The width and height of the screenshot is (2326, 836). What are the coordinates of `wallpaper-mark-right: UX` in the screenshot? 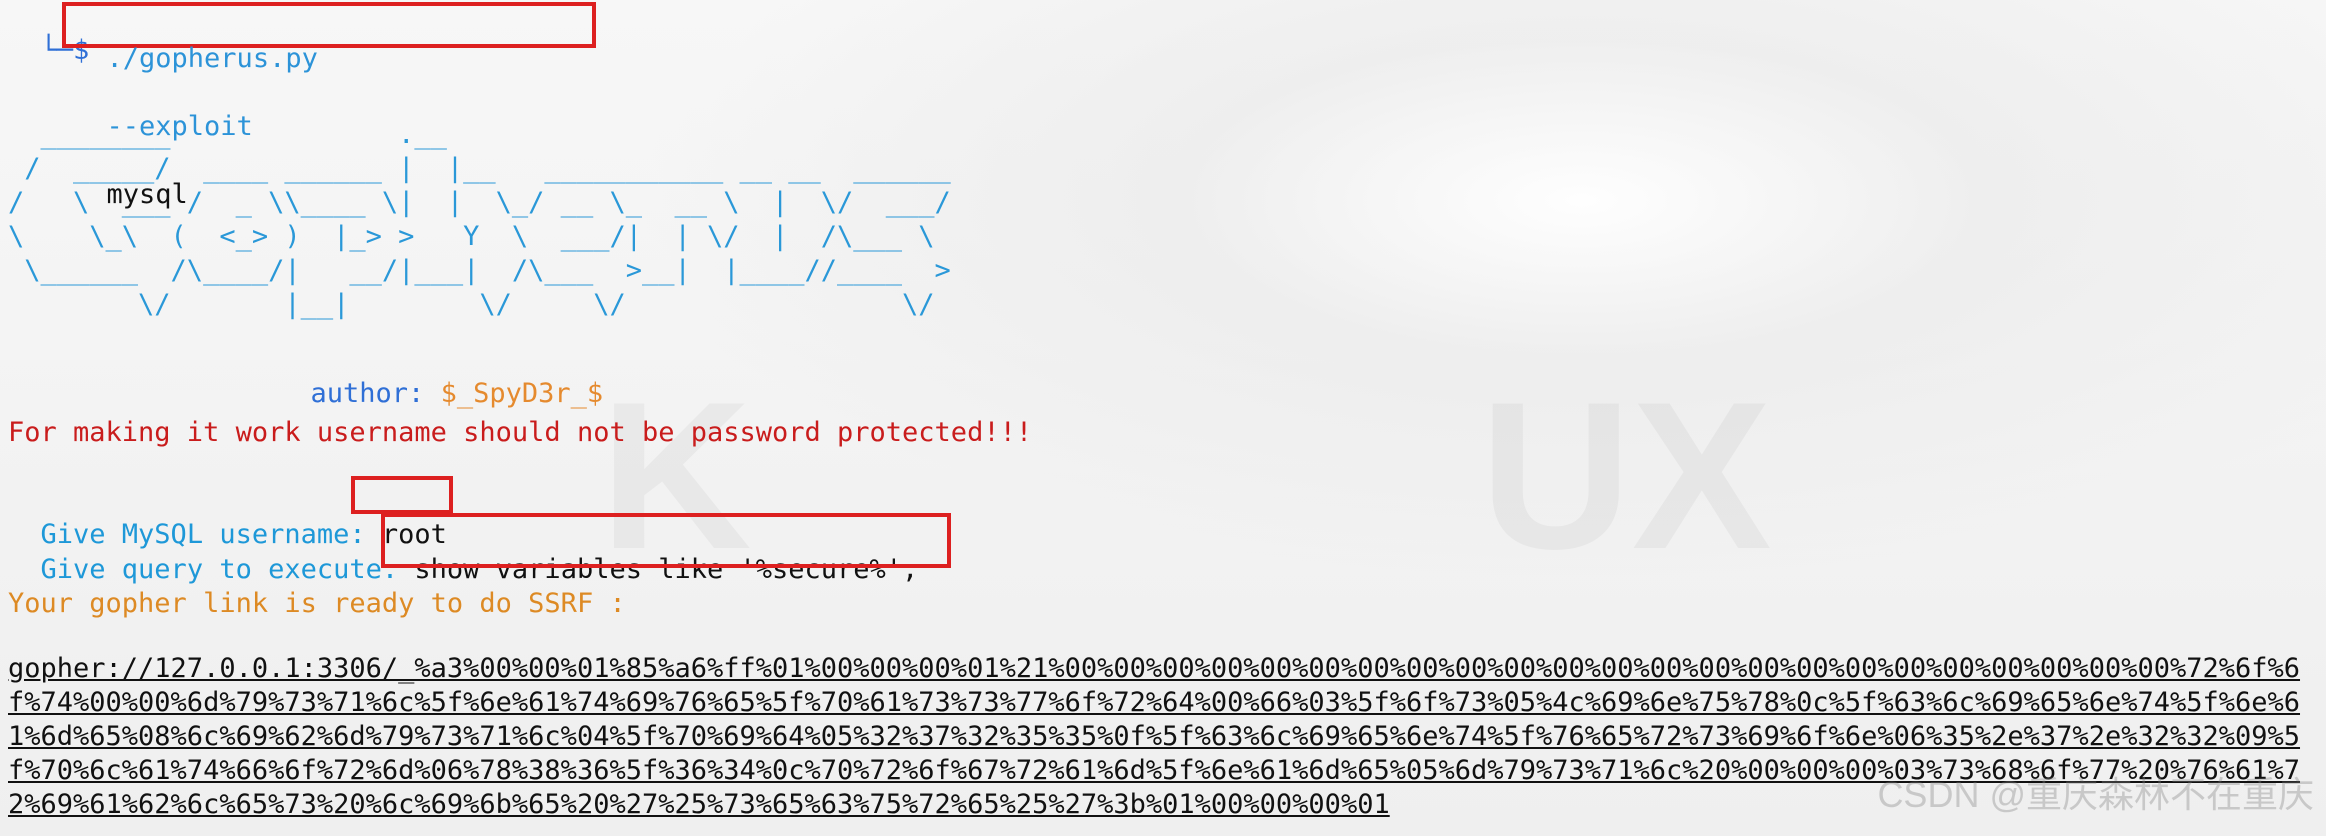 It's located at (1626, 476).